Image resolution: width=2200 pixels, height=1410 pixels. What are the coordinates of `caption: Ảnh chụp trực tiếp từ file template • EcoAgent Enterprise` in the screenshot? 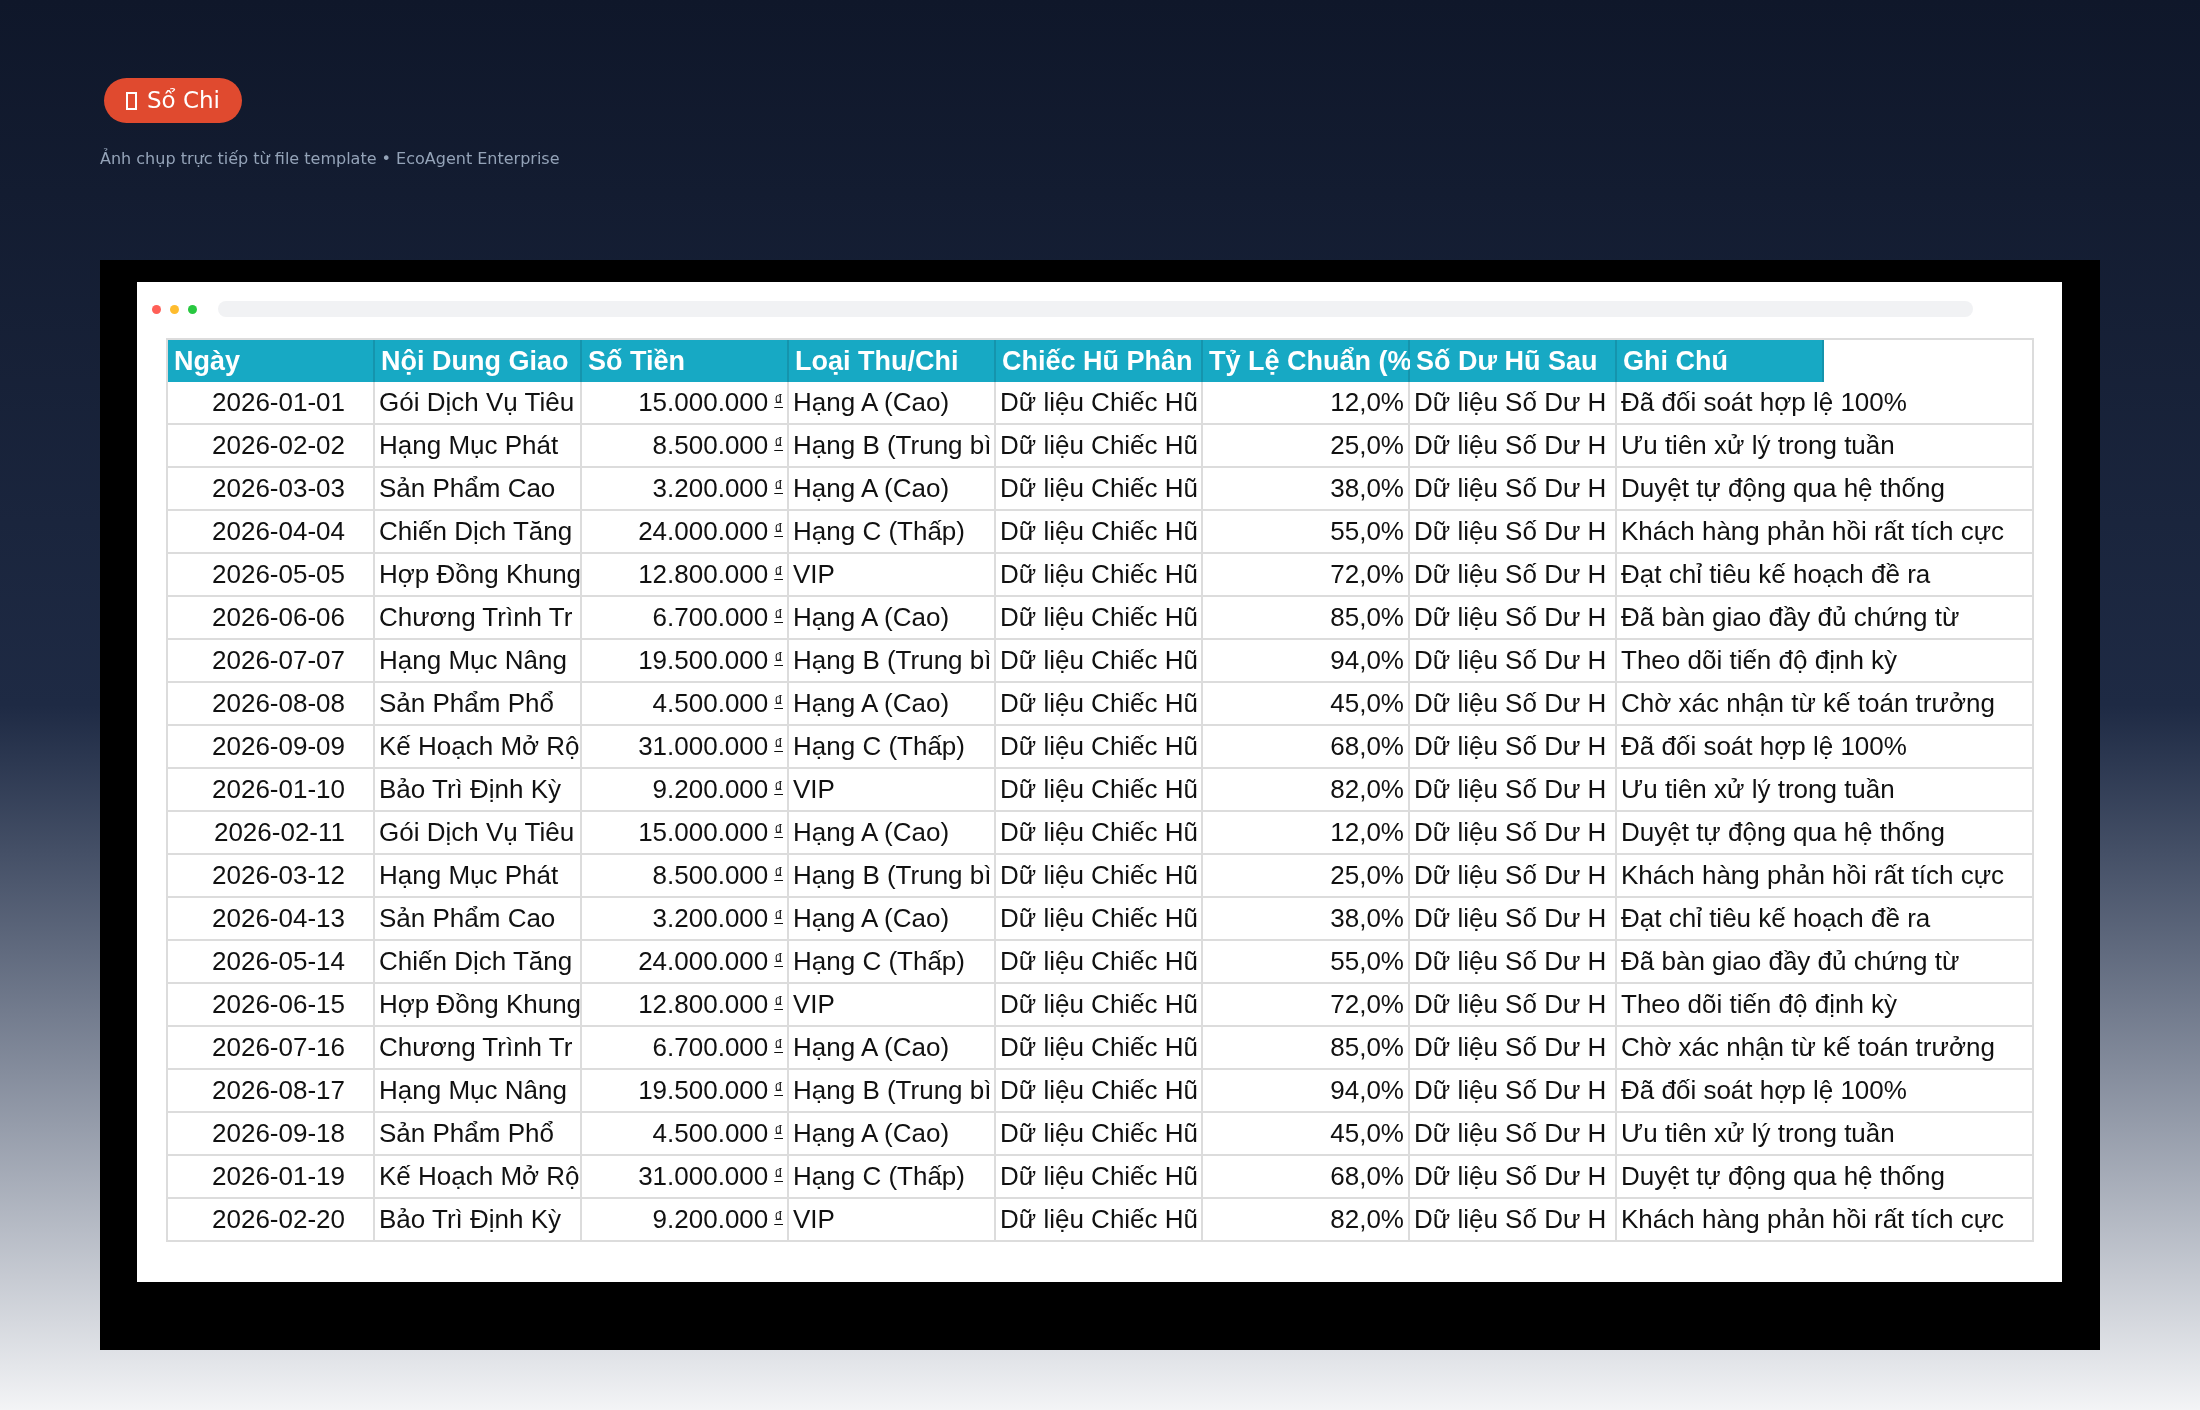 It's located at (330, 158).